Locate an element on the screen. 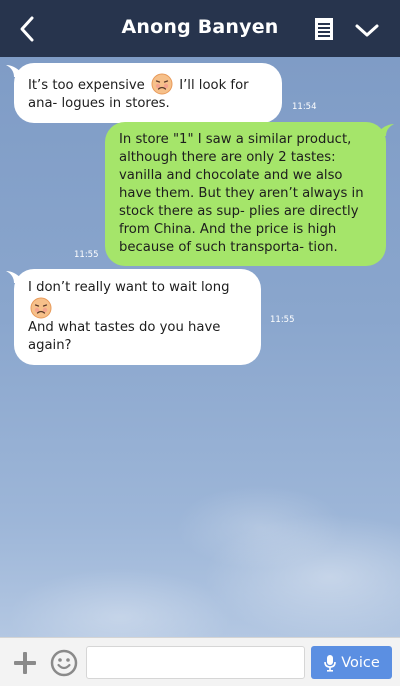  chat-title: Anong Banyen is located at coordinates (200, 27).